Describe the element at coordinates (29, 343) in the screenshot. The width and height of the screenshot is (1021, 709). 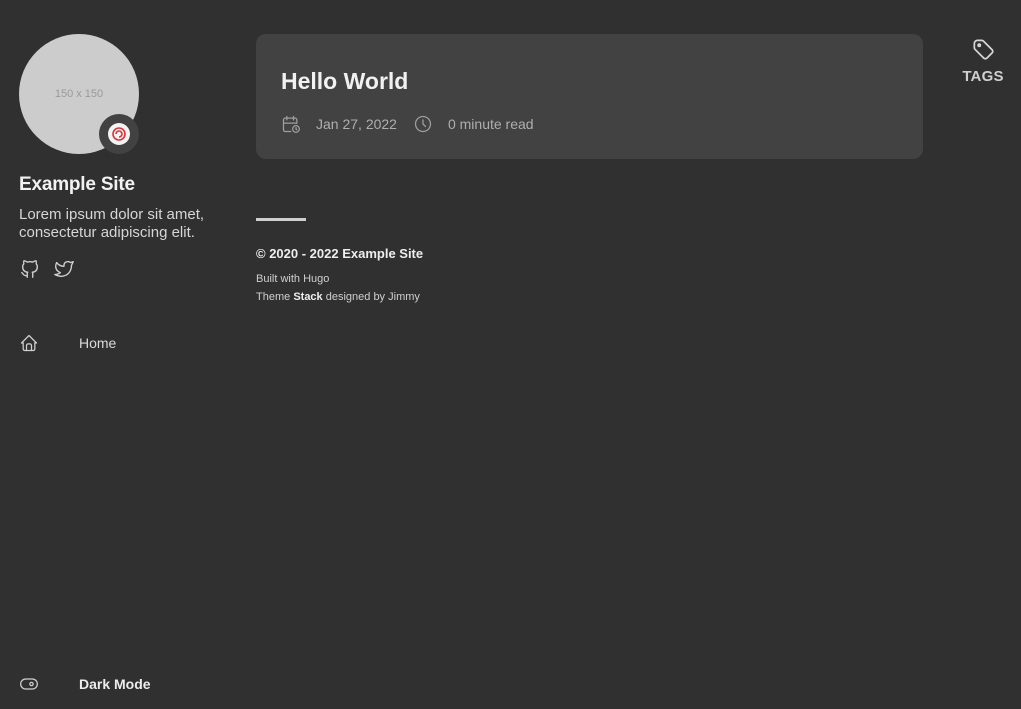
I see `home-icon` at that location.